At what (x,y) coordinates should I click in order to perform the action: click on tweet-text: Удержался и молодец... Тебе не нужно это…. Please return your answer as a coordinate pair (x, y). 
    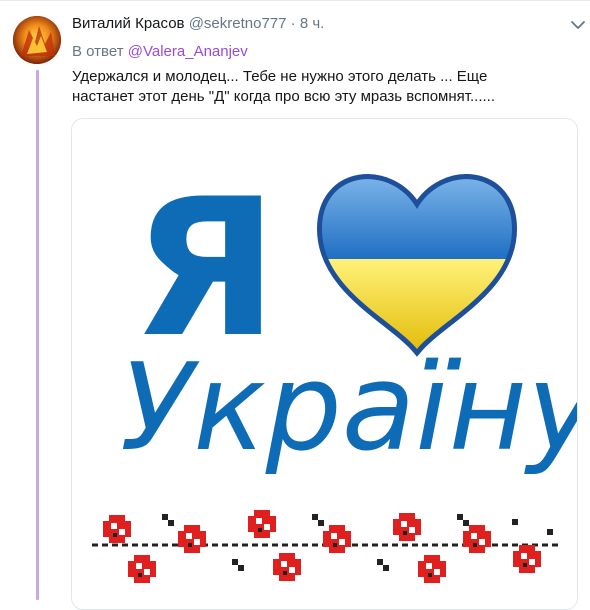
    Looking at the image, I should click on (283, 86).